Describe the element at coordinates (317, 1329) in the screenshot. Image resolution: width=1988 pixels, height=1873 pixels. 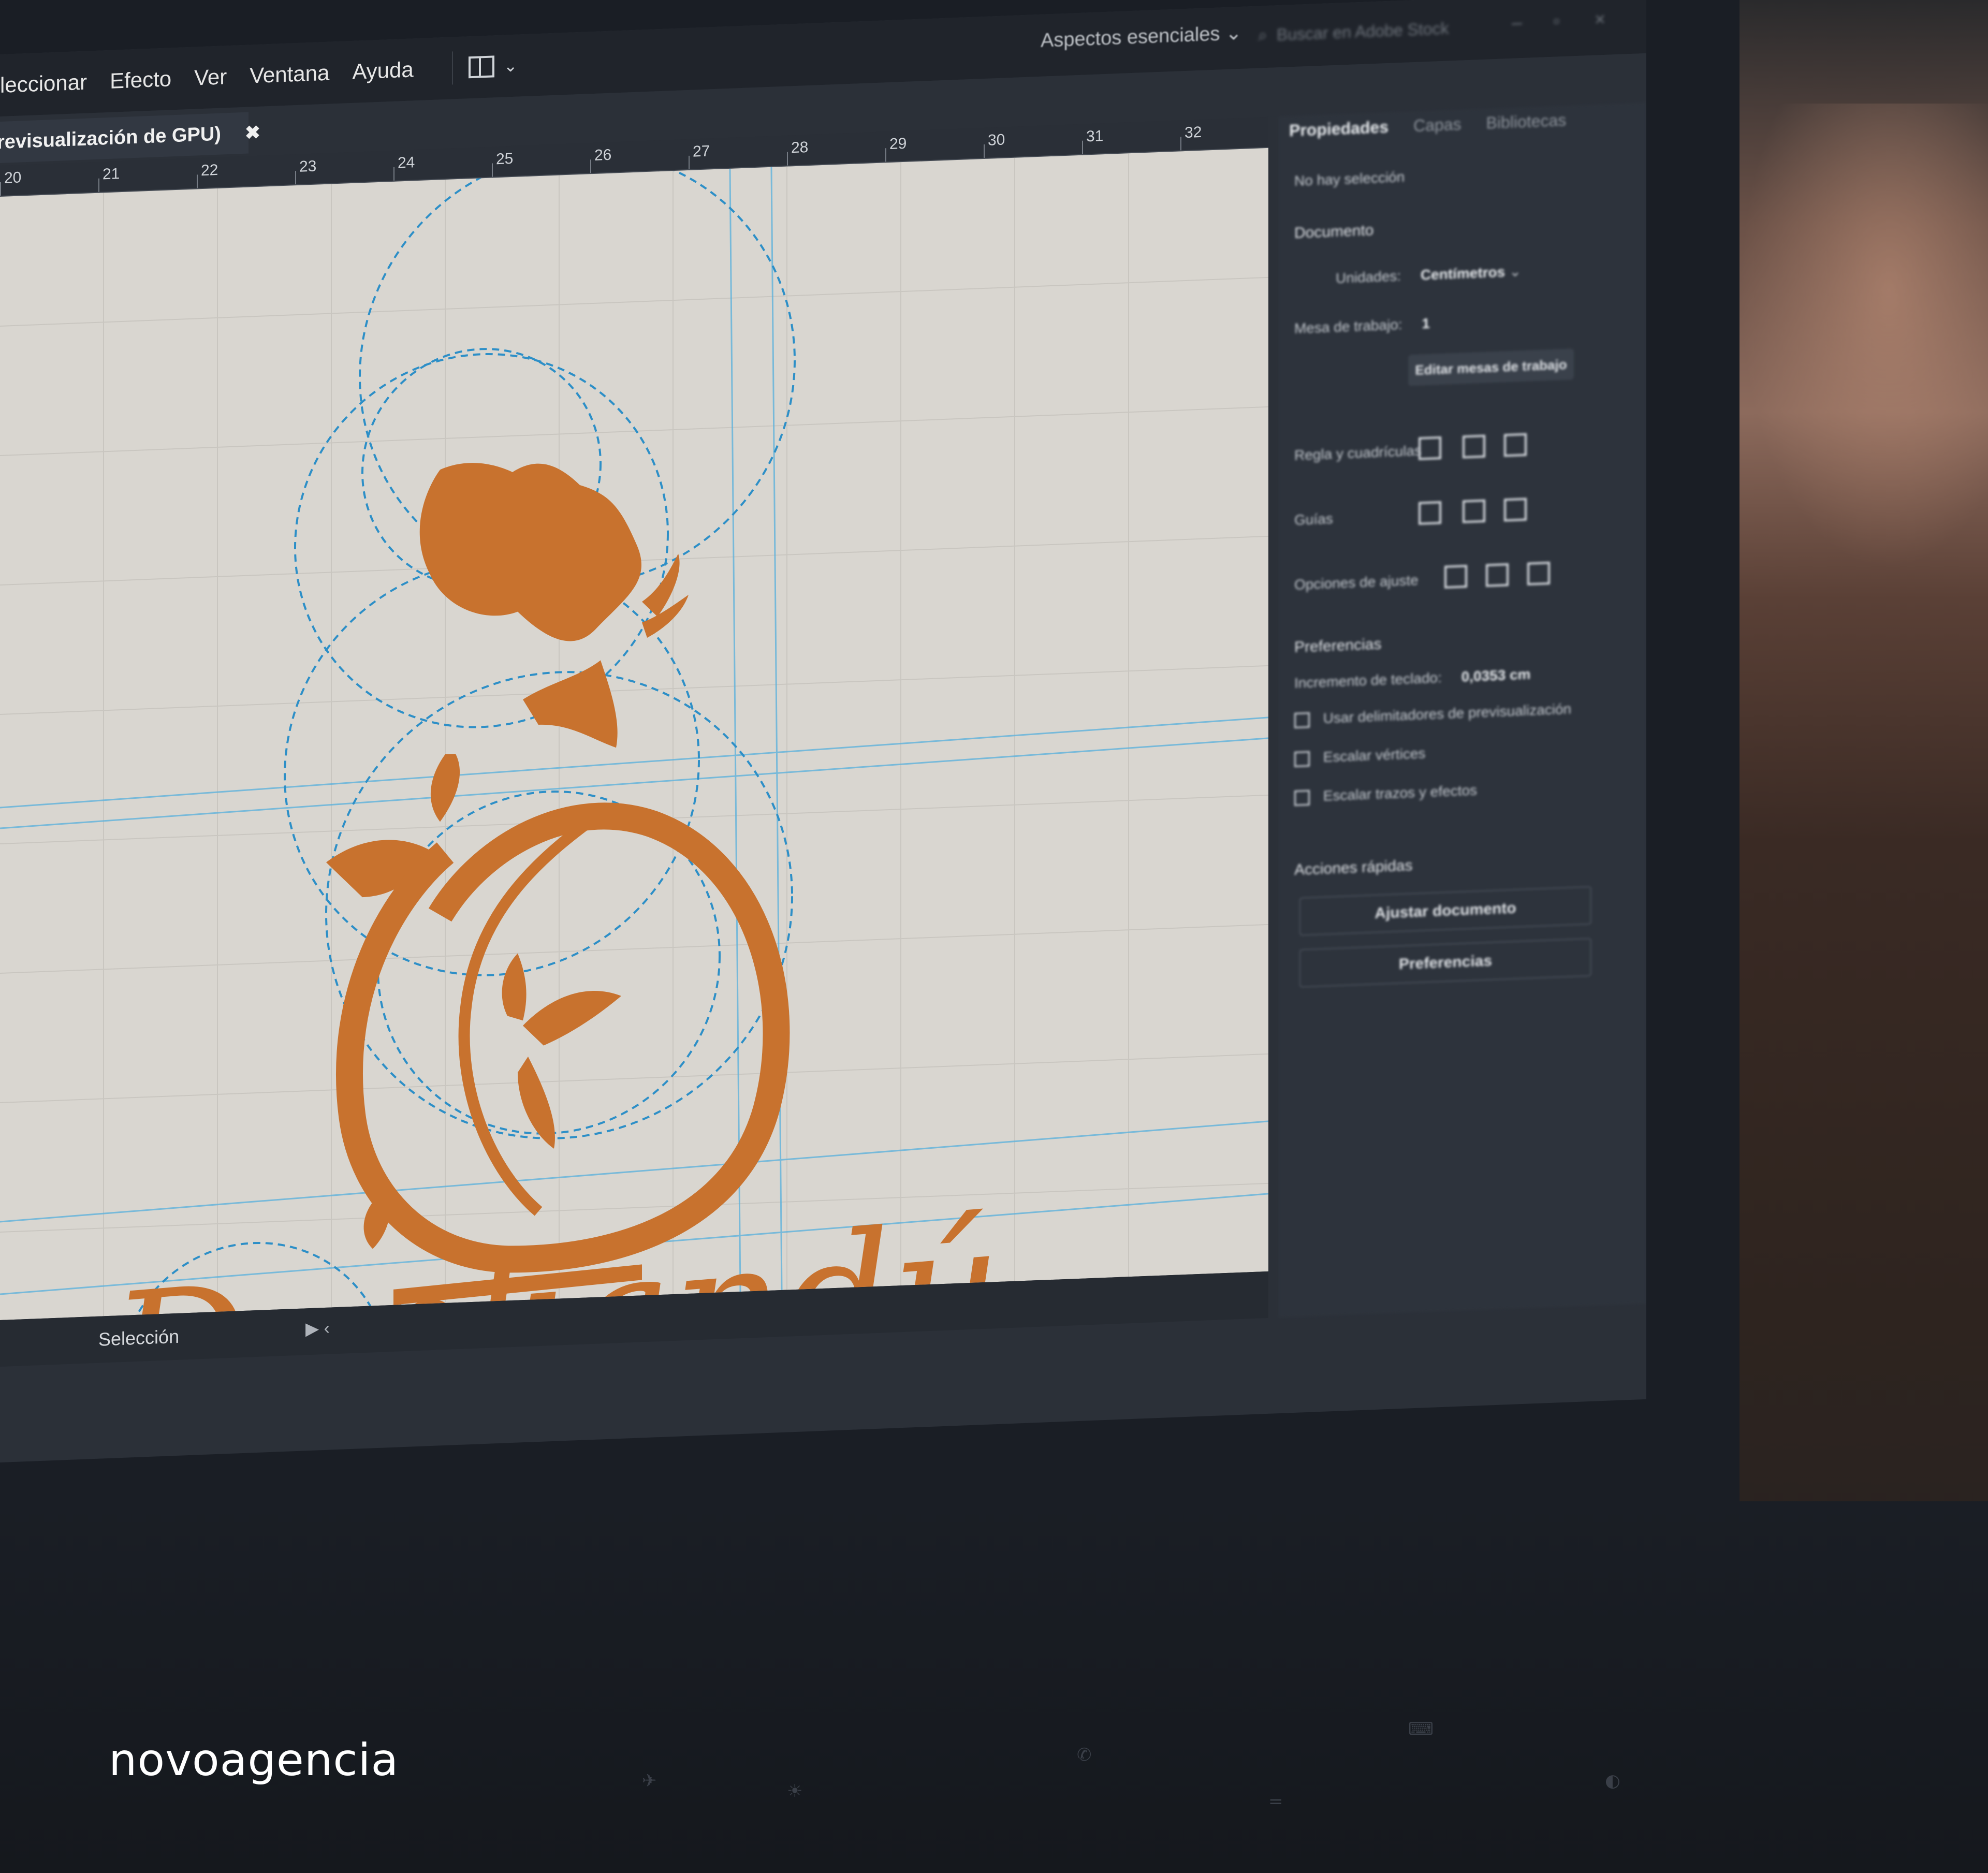
I see `play-icon: ▶ ‹` at that location.